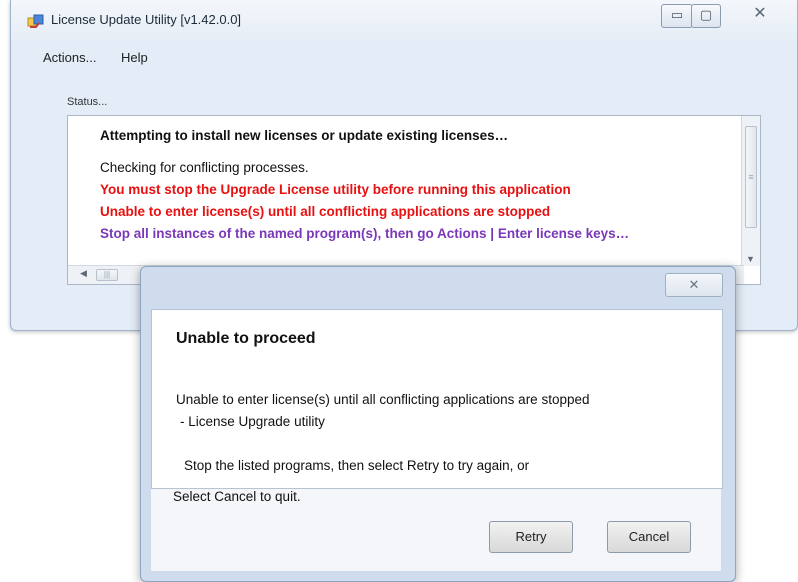  I want to click on arrow-left-icon: ◀, so click(83, 273).